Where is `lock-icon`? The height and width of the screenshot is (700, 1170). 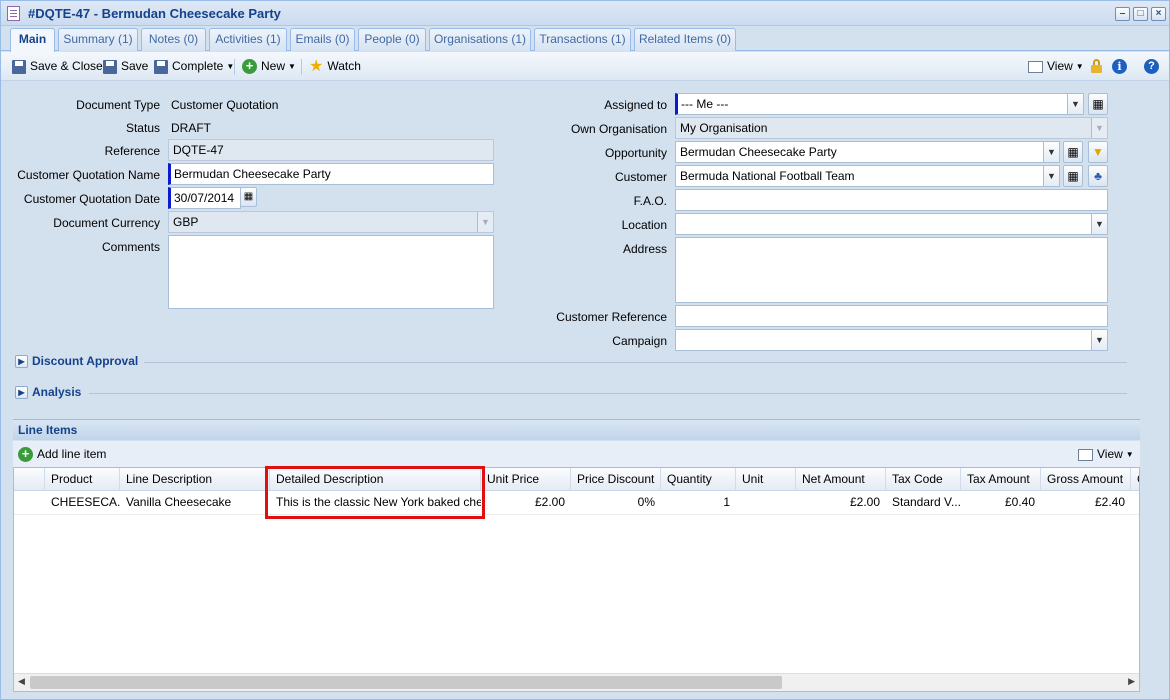
lock-icon is located at coordinates (1096, 66).